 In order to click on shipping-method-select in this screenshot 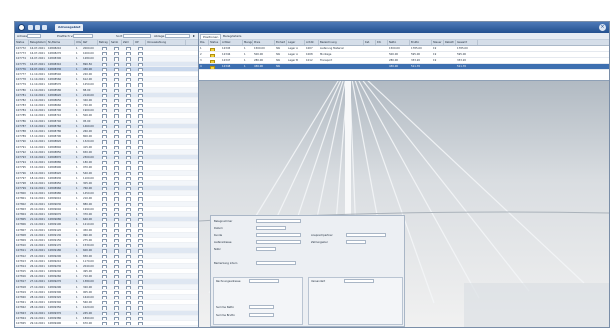, I will do `click(359, 281)`.